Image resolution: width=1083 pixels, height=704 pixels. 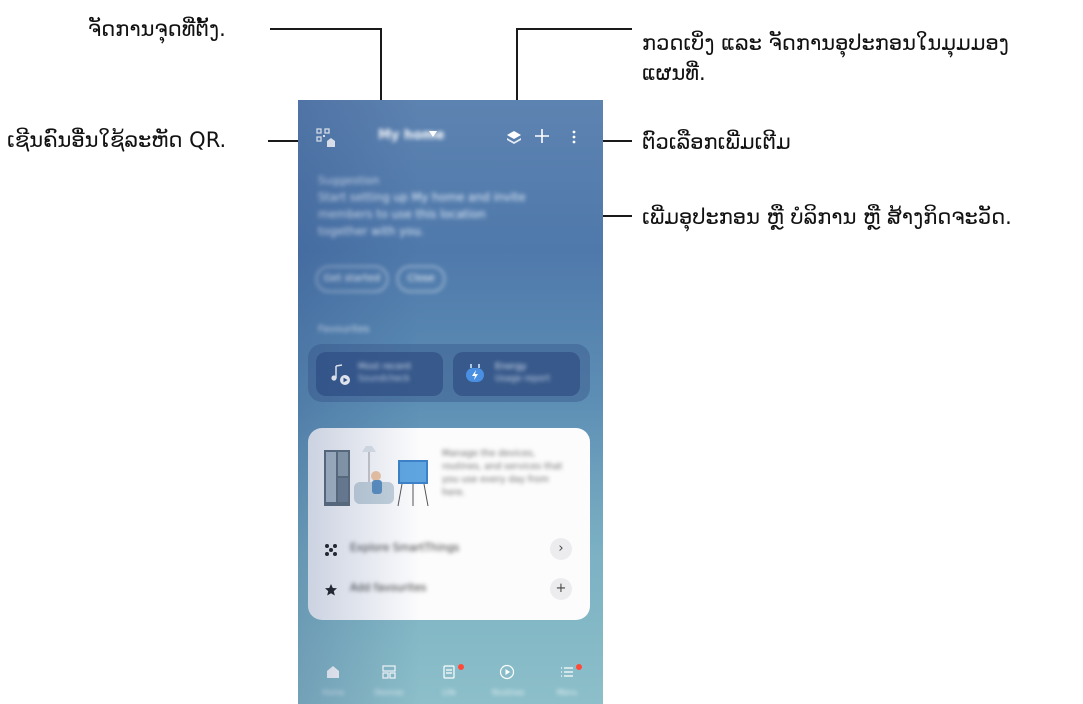 I want to click on nav-routines: Routines, so click(x=508, y=680).